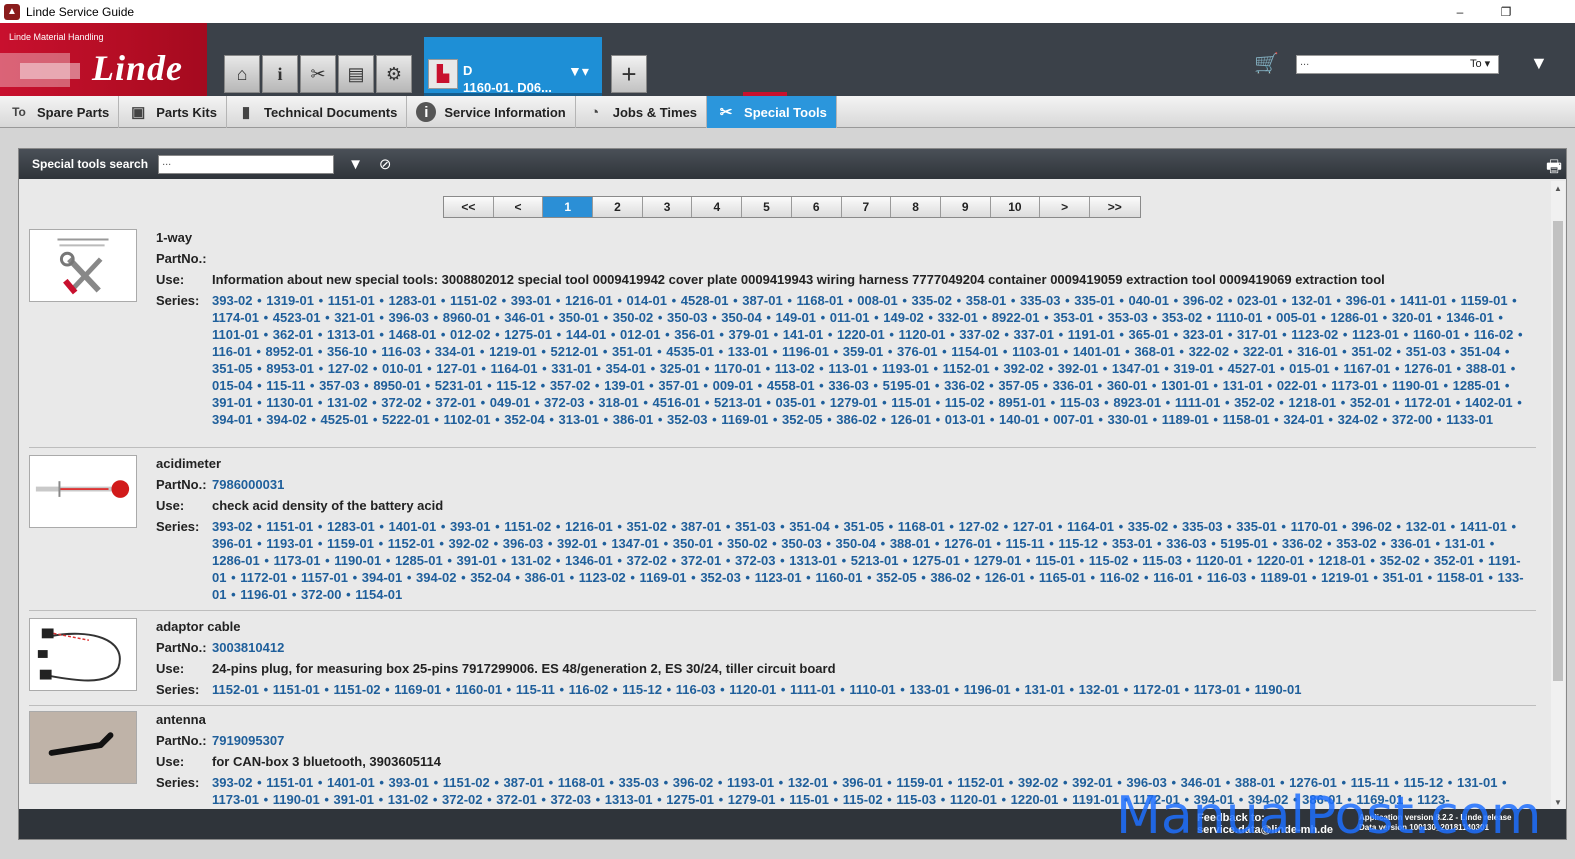 The width and height of the screenshot is (1575, 859). I want to click on page-3: 3, so click(667, 207).